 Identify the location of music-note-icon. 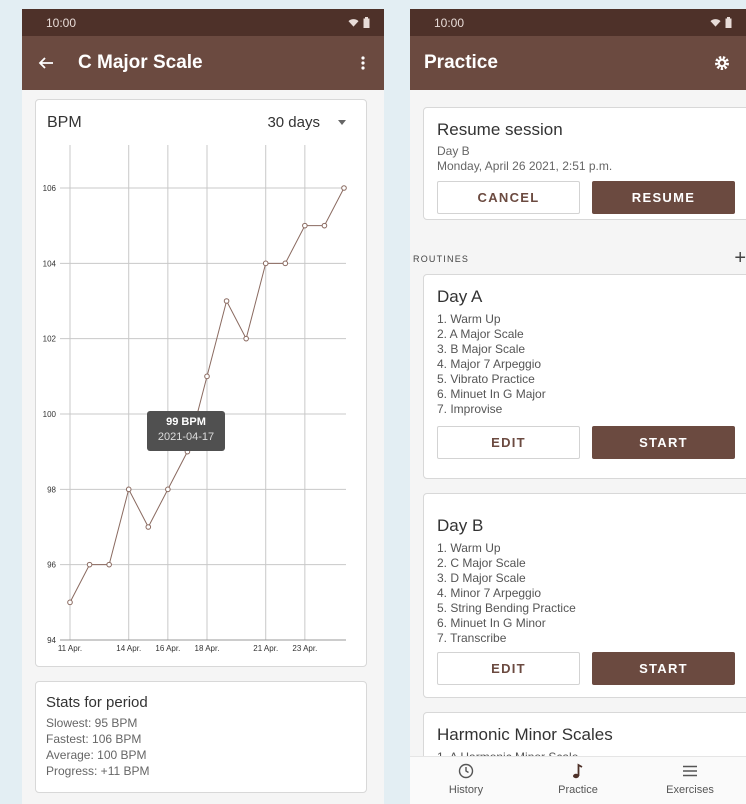
(578, 771).